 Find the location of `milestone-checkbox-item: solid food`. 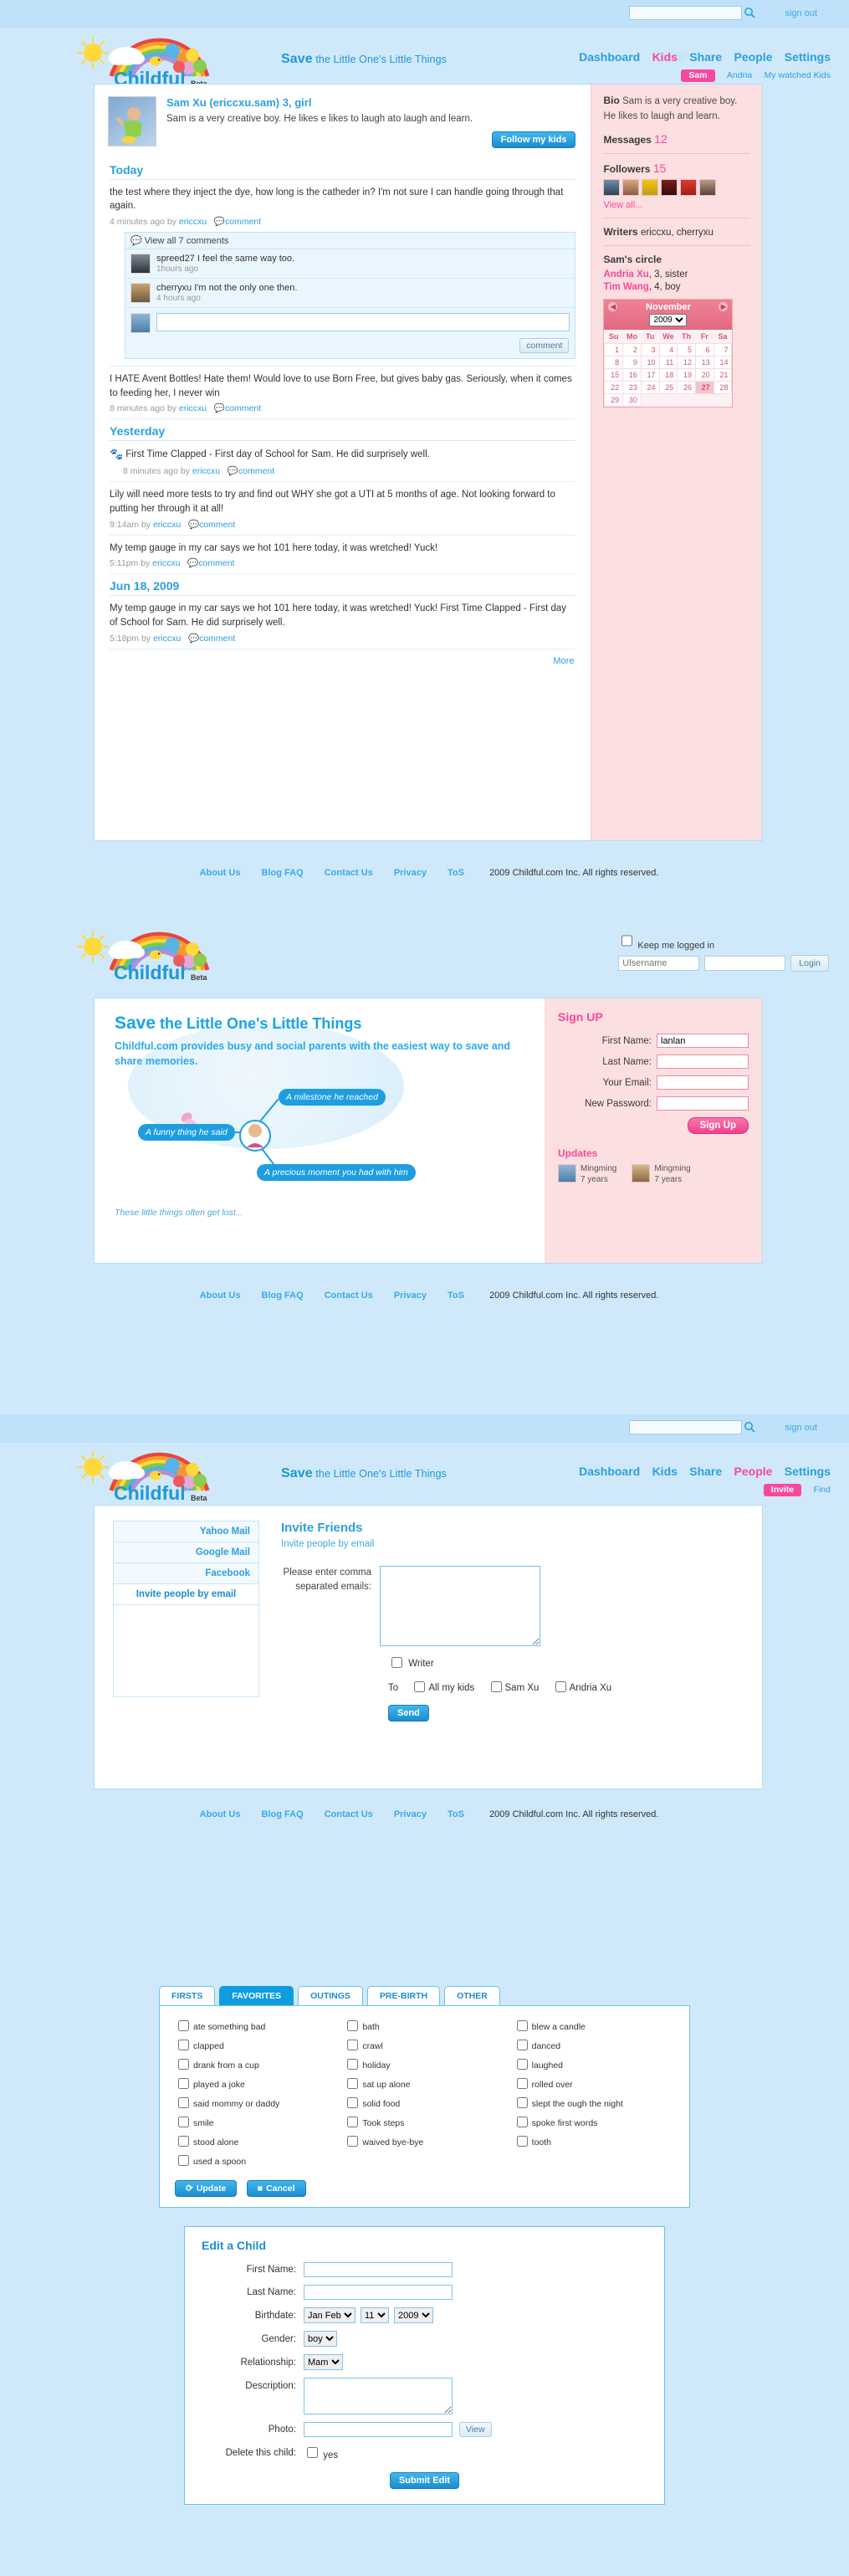

milestone-checkbox-item: solid food is located at coordinates (424, 2103).